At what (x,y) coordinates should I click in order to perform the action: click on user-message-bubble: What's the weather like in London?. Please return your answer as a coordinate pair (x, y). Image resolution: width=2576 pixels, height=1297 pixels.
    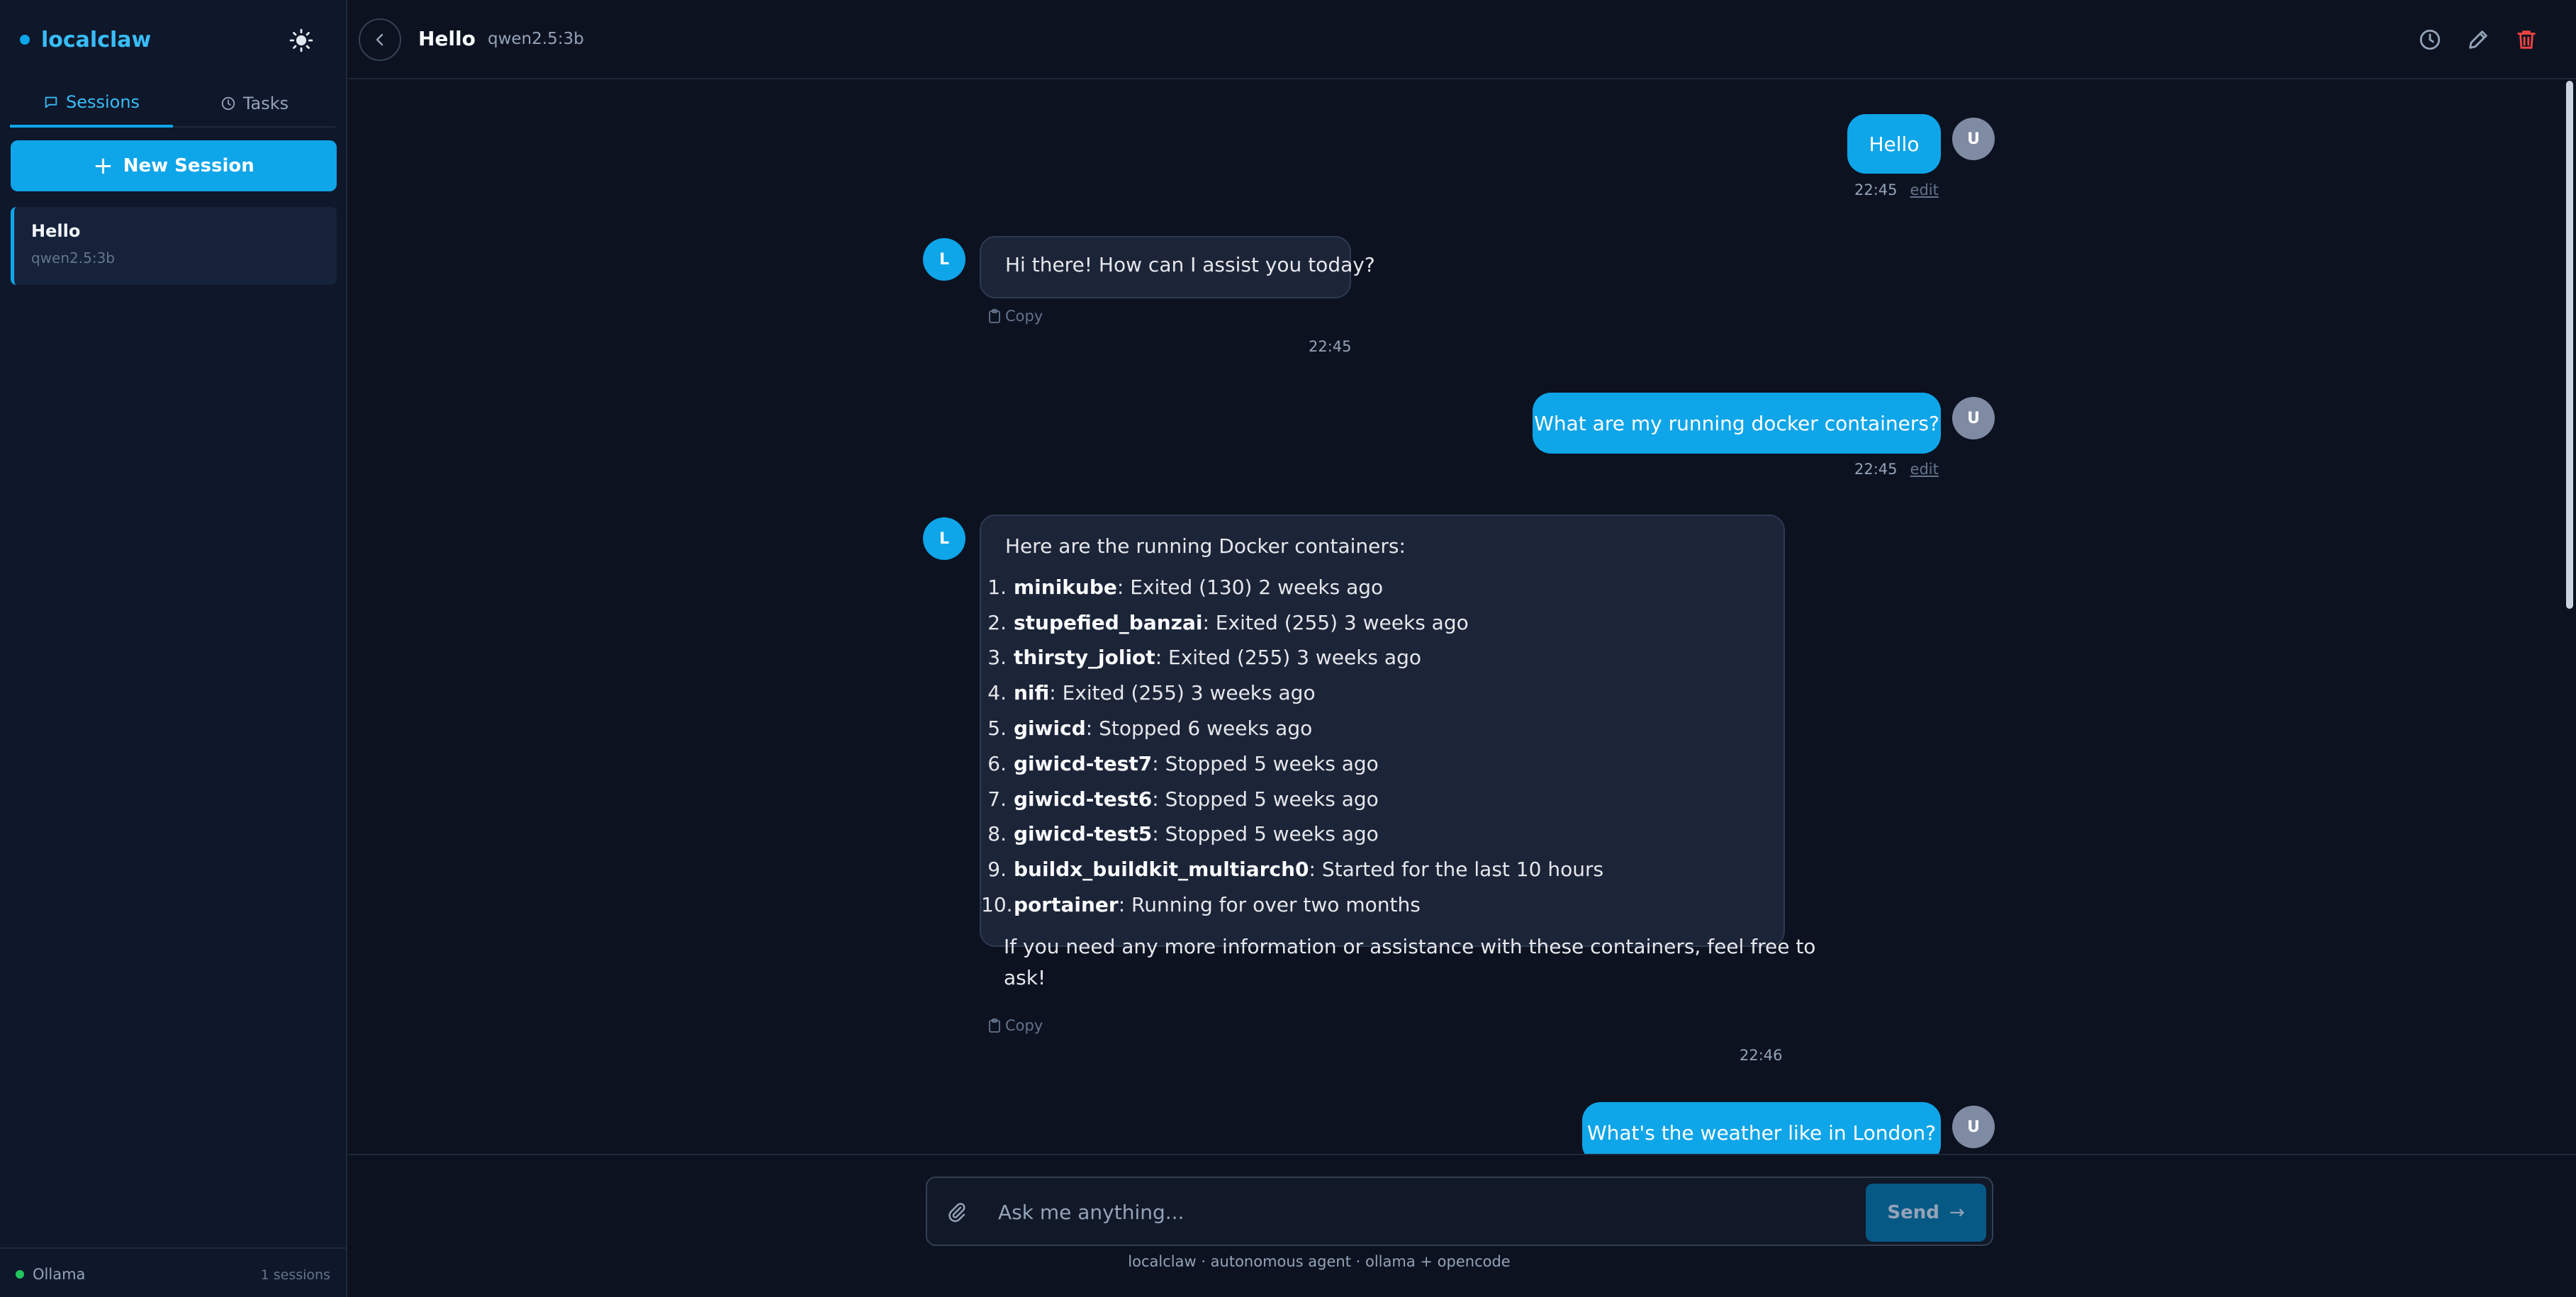
    Looking at the image, I should click on (1762, 1128).